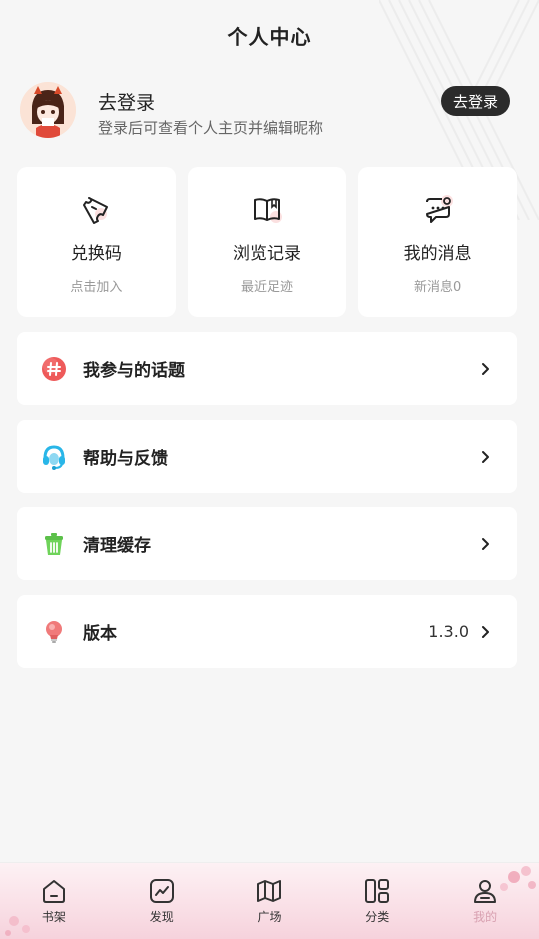 The height and width of the screenshot is (939, 539). What do you see at coordinates (54, 632) in the screenshot?
I see `lightbulb-icon` at bounding box center [54, 632].